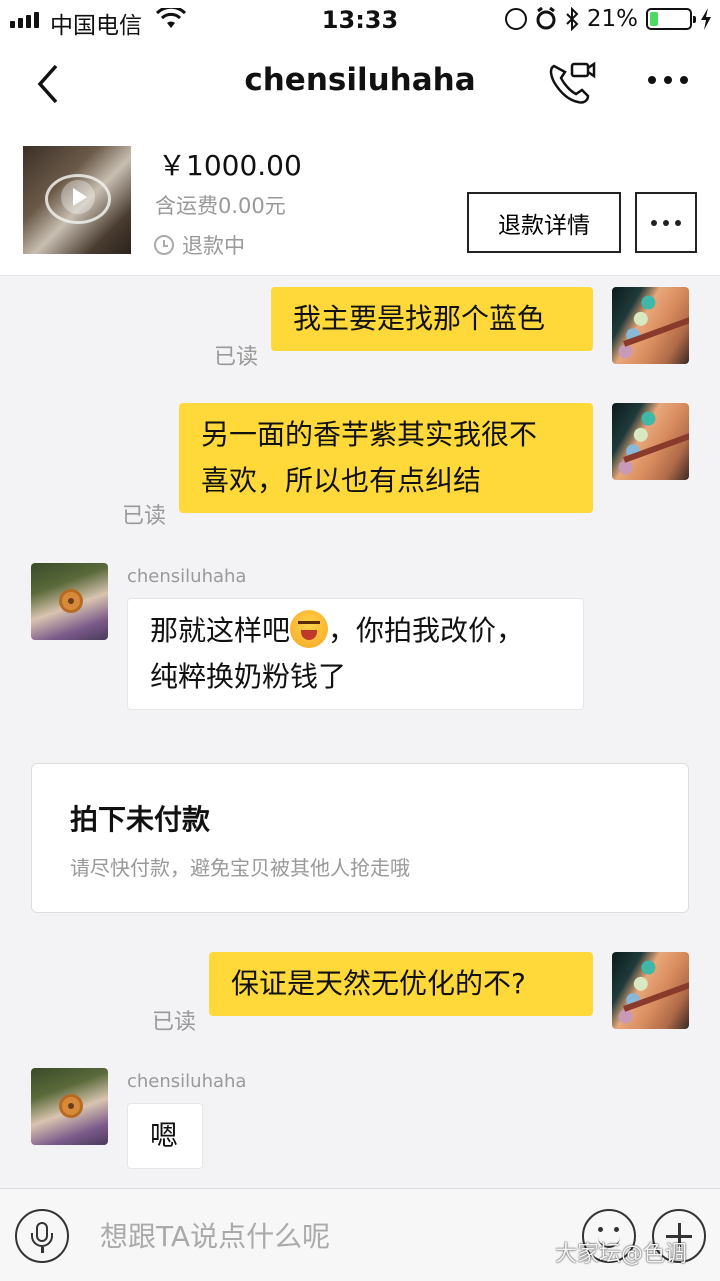 The height and width of the screenshot is (1281, 720). What do you see at coordinates (240, 868) in the screenshot?
I see `order-status-description: 请尽快付款，避免宝贝被其他人抢走哦` at bounding box center [240, 868].